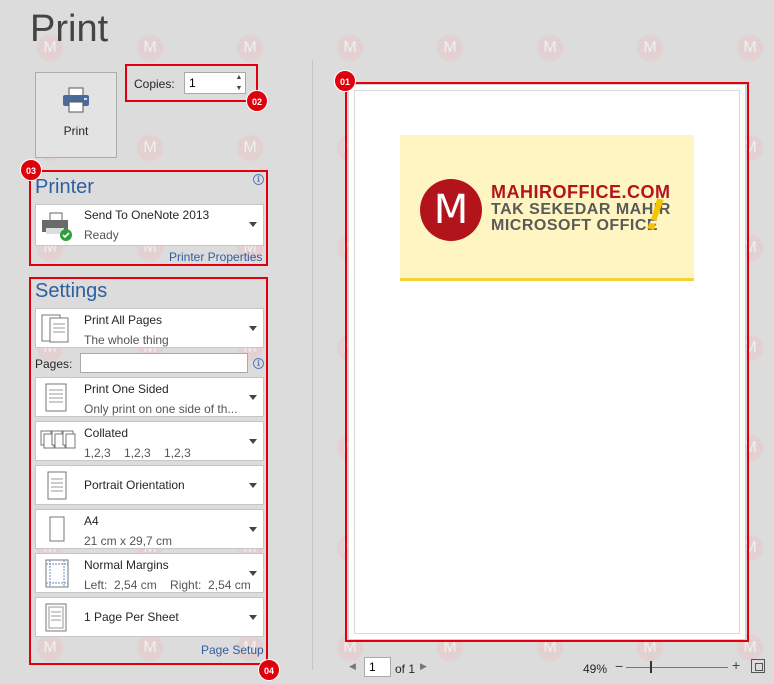 This screenshot has width=774, height=684. I want to click on zoom-slider-thumb, so click(651, 667).